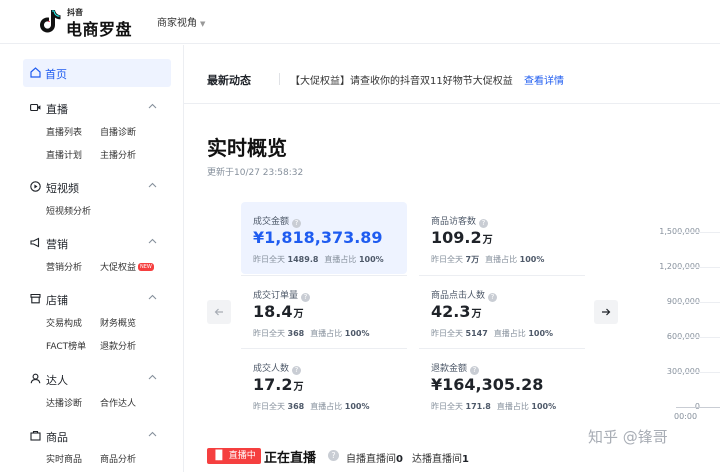  I want to click on view-switch-dropdown: 商家视角 ▼, so click(181, 21).